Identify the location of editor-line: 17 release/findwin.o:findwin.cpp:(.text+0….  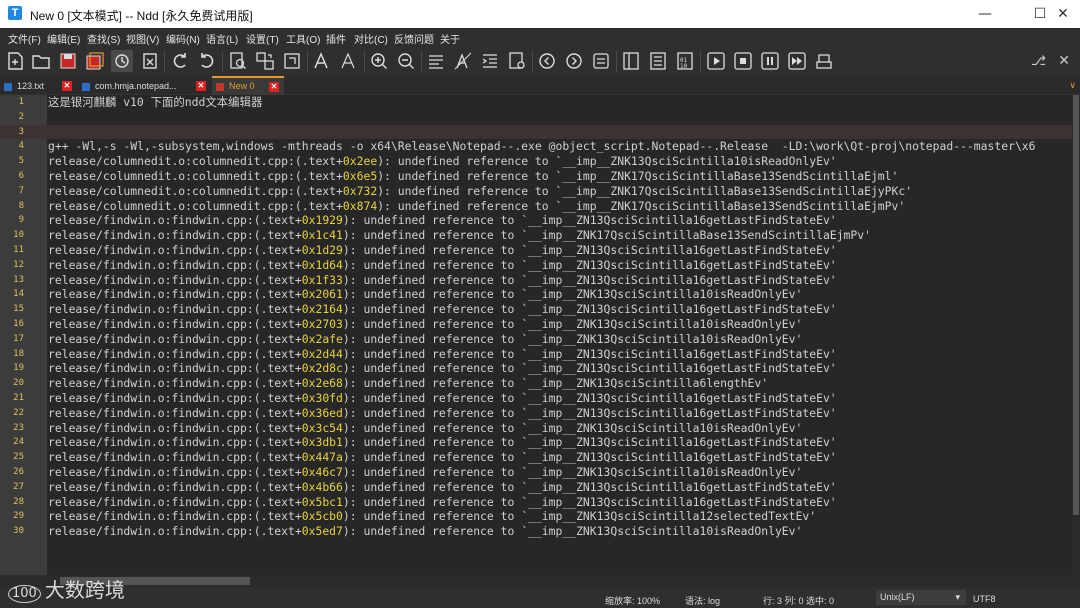
(536, 339).